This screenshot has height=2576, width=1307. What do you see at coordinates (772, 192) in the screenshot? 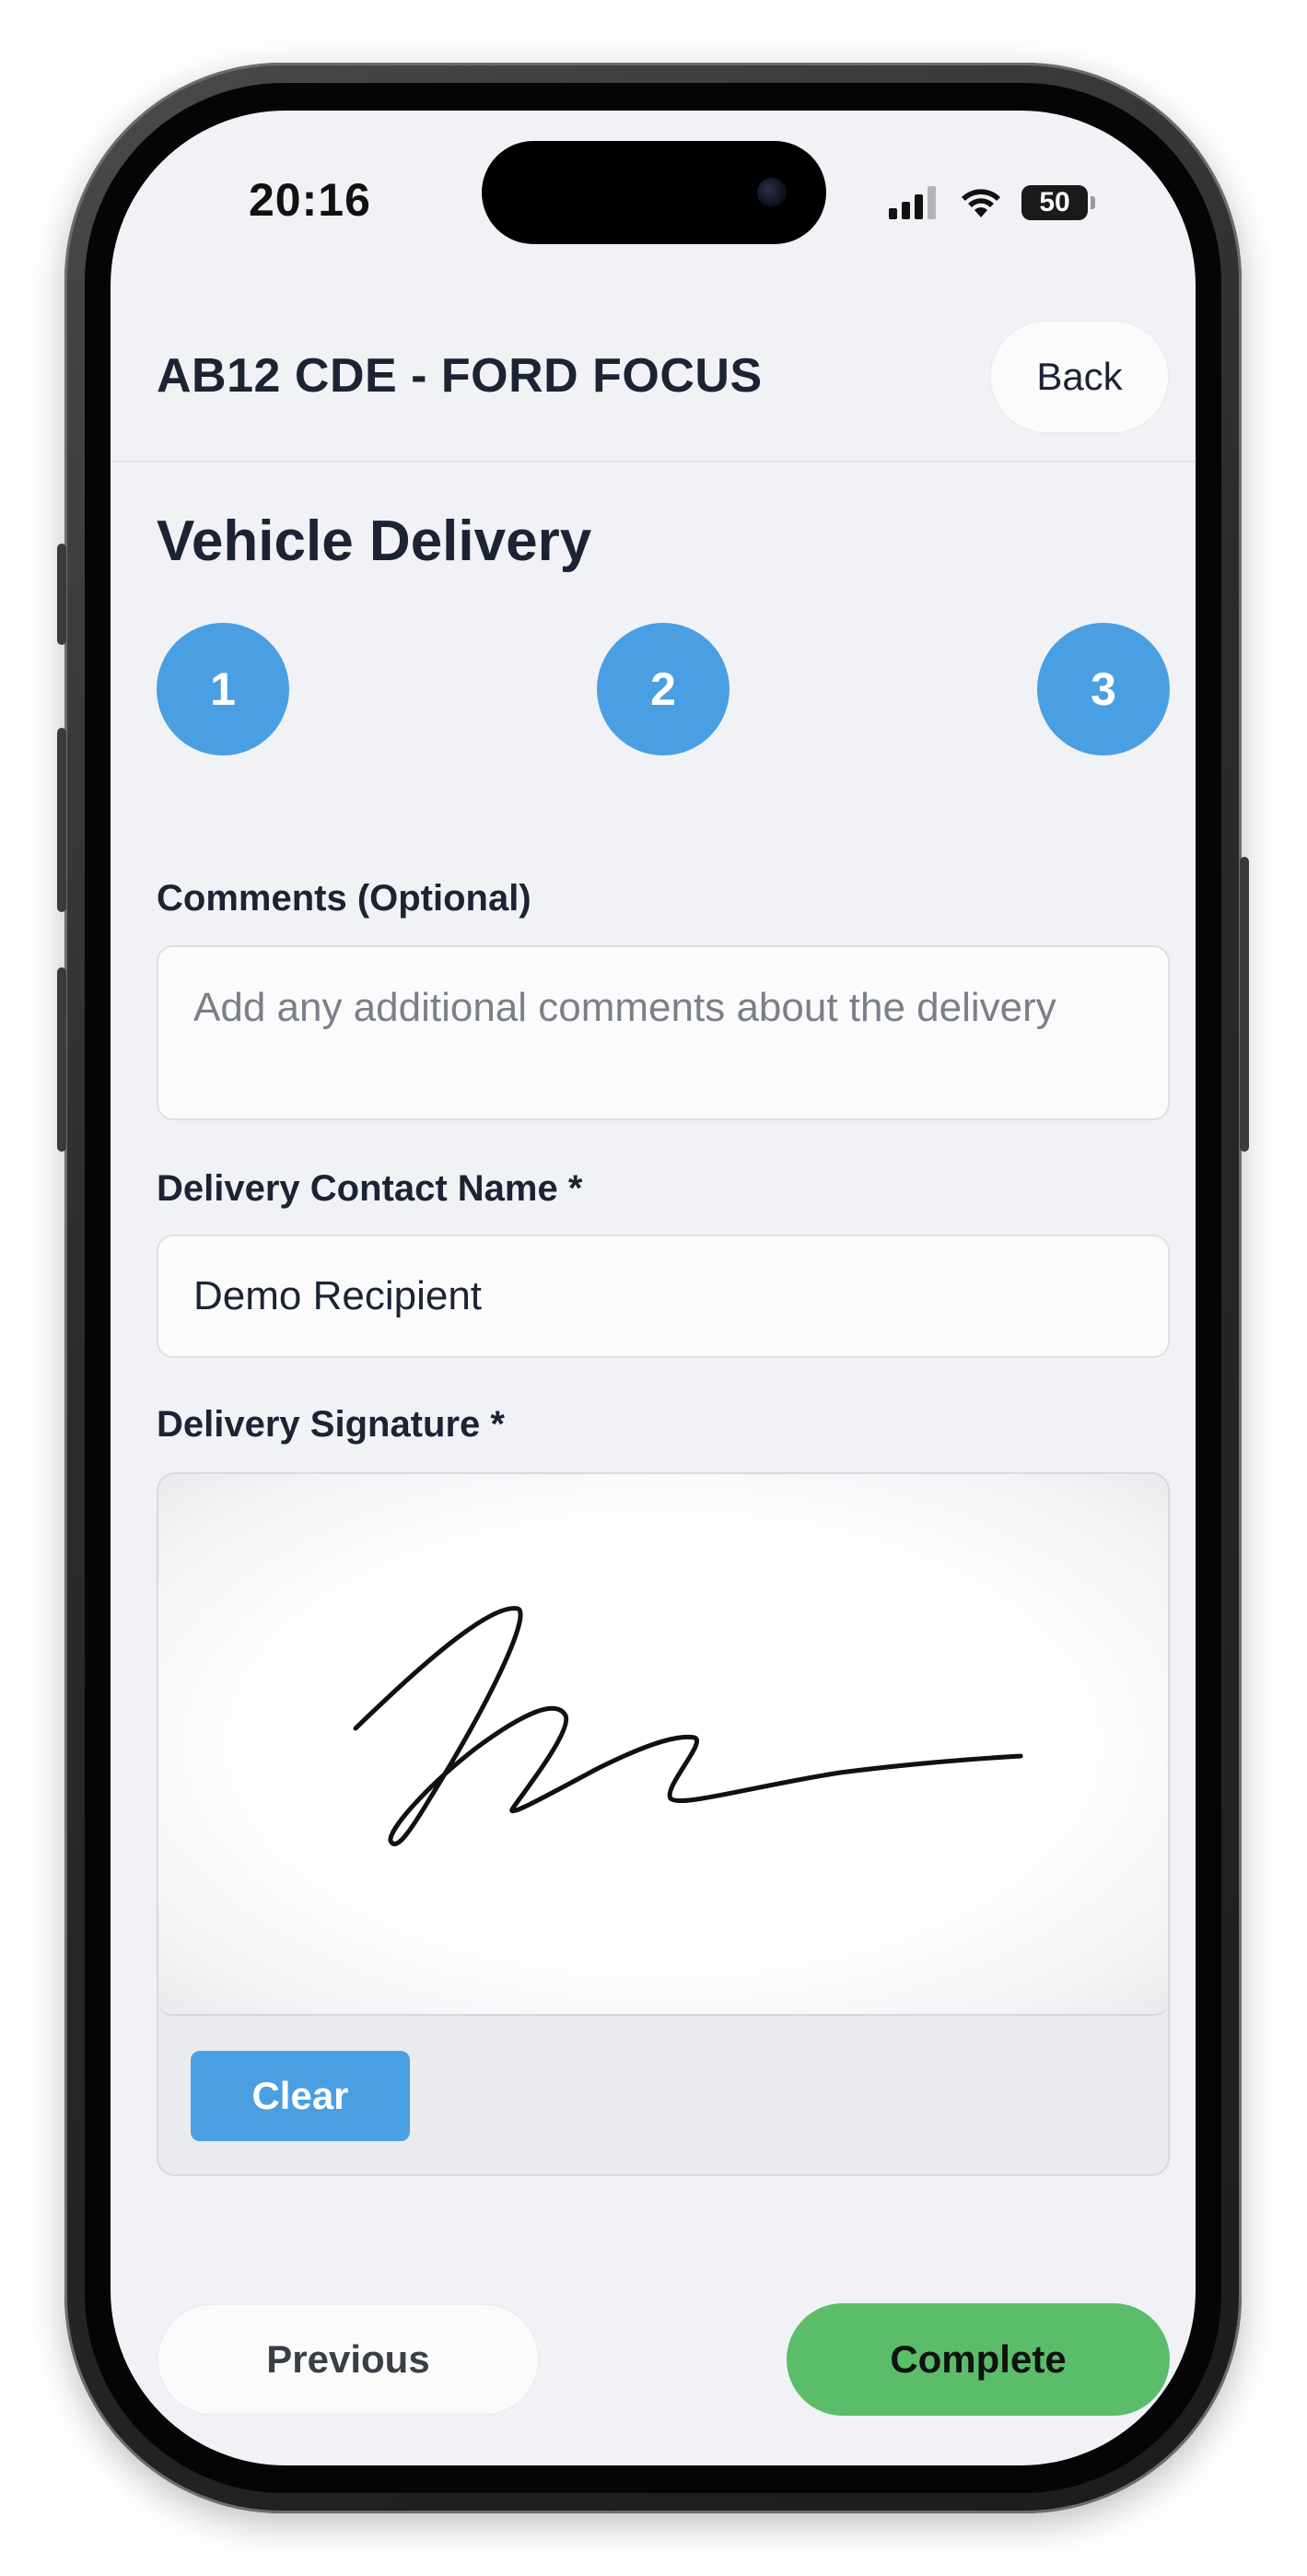
I see `front-camera-icon` at bounding box center [772, 192].